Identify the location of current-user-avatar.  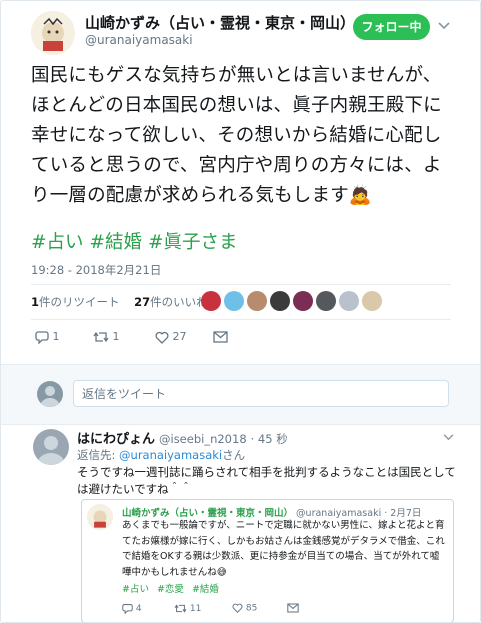
(50, 394).